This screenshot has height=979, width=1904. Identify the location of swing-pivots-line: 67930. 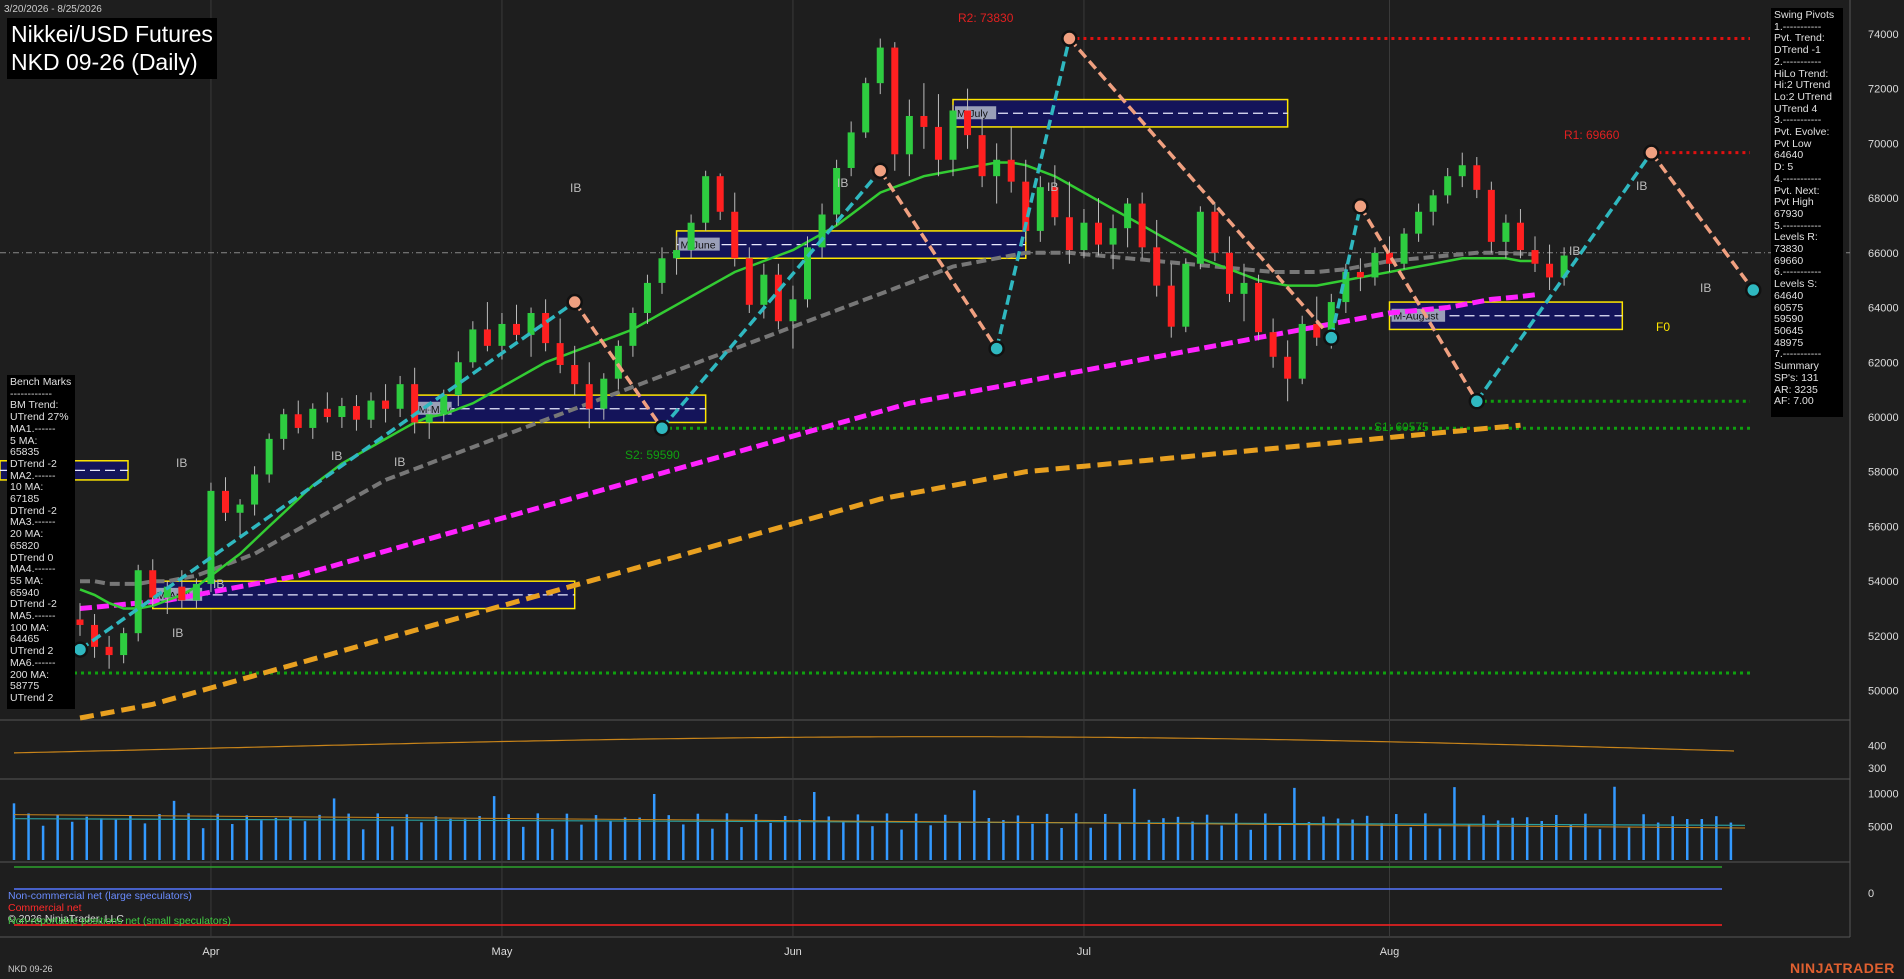
(1789, 213).